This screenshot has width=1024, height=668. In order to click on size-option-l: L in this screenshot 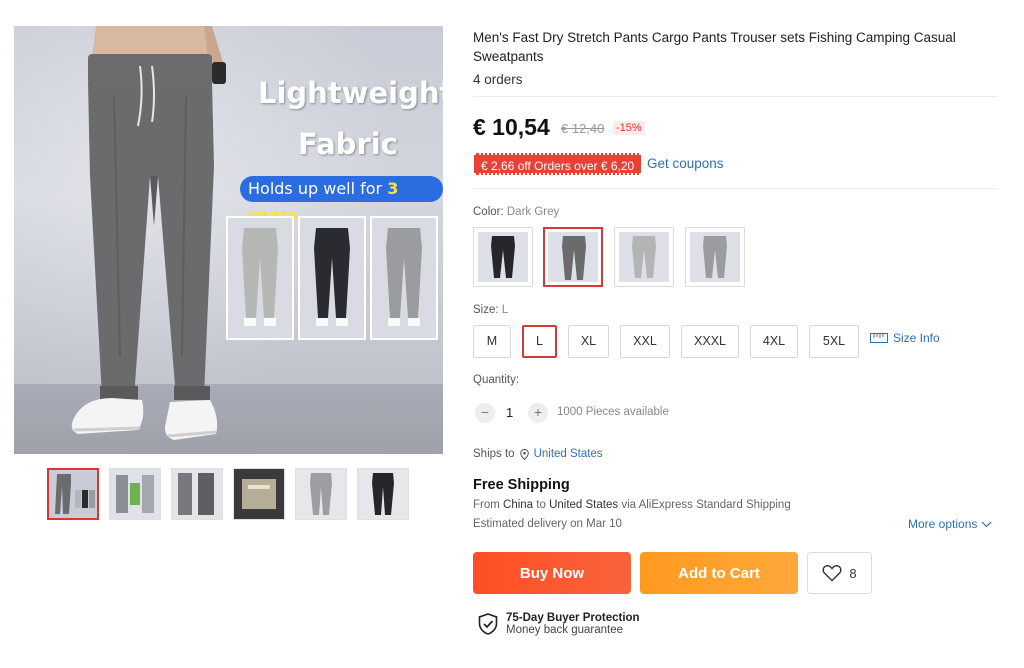, I will do `click(539, 341)`.